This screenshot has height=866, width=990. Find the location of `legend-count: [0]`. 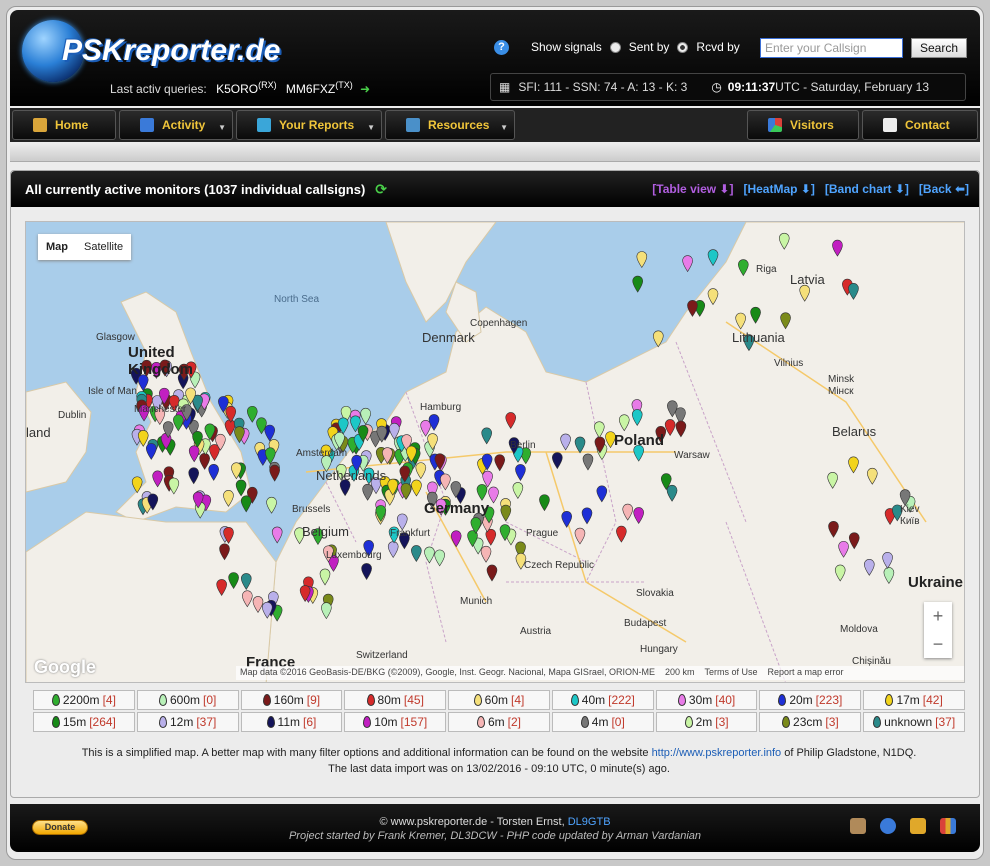

legend-count: [0] is located at coordinates (618, 722).